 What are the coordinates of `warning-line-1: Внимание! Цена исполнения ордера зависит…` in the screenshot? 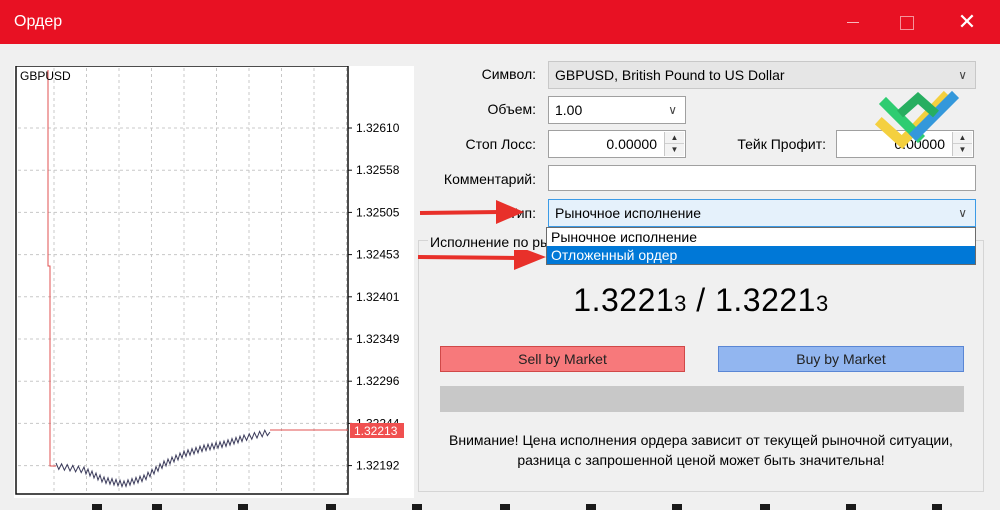 It's located at (701, 440).